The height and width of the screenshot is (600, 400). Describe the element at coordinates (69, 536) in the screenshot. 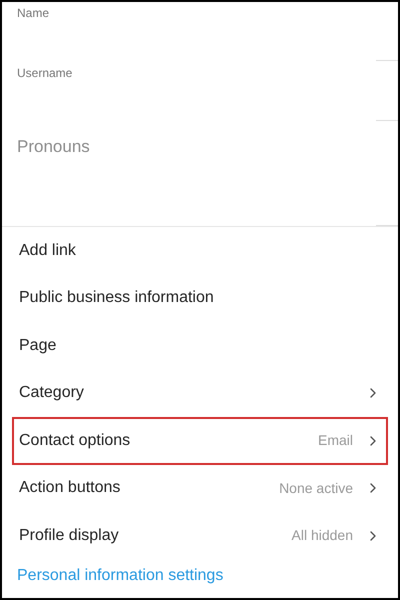

I see `row-label: Profile display` at that location.